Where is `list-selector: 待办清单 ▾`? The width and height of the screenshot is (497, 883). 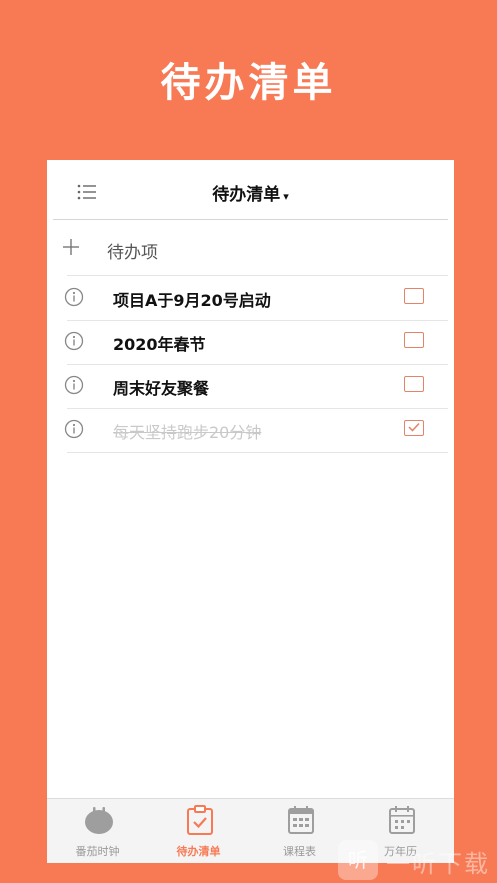
list-selector: 待办清单 ▾ is located at coordinates (250, 192).